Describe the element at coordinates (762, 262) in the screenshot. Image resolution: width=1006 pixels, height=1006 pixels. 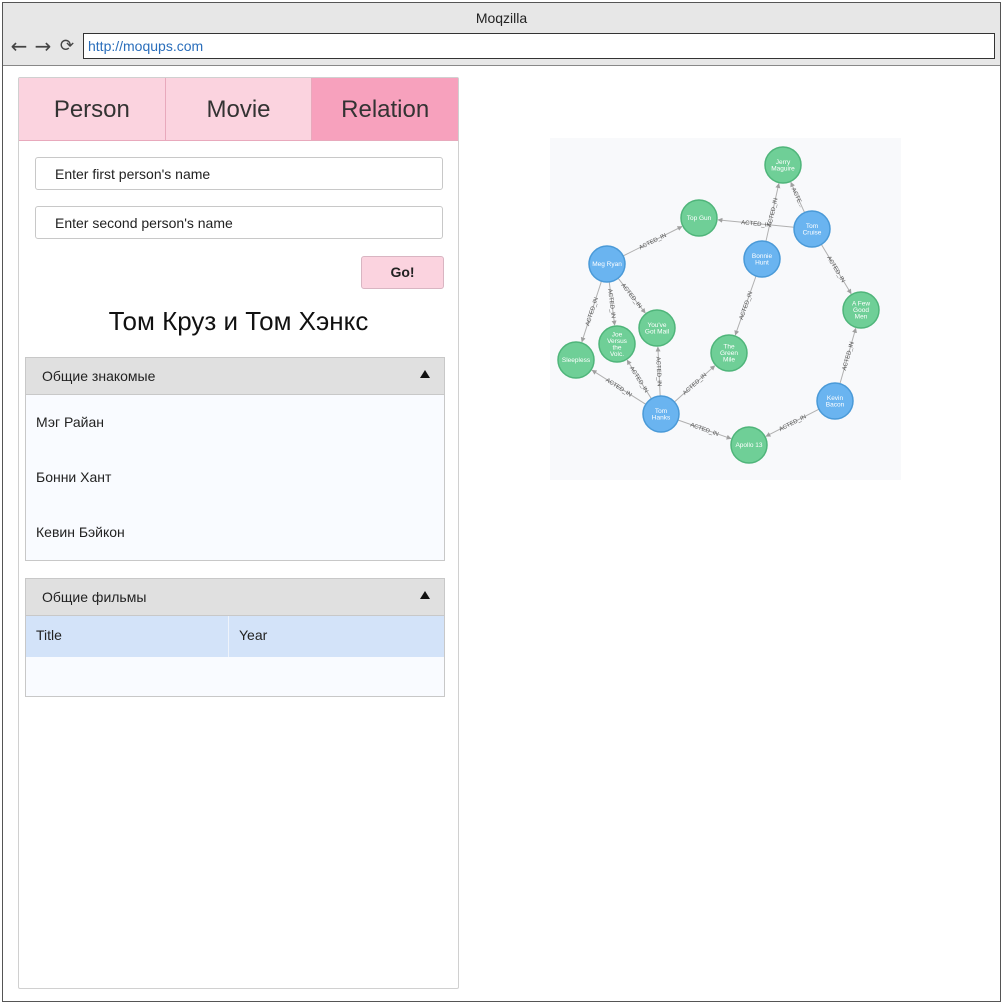
I see `graph-node-label: Hunt` at that location.